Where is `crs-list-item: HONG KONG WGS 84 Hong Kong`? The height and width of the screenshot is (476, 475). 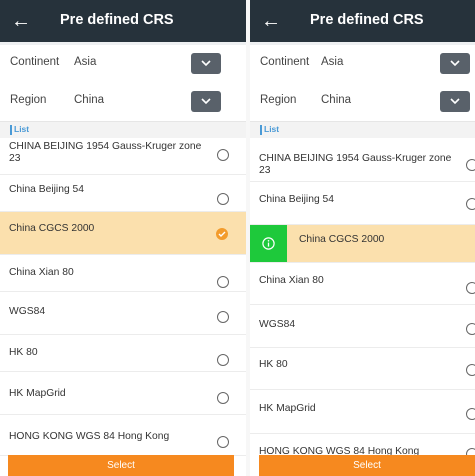 crs-list-item: HONG KONG WGS 84 Hong Kong is located at coordinates (123, 435).